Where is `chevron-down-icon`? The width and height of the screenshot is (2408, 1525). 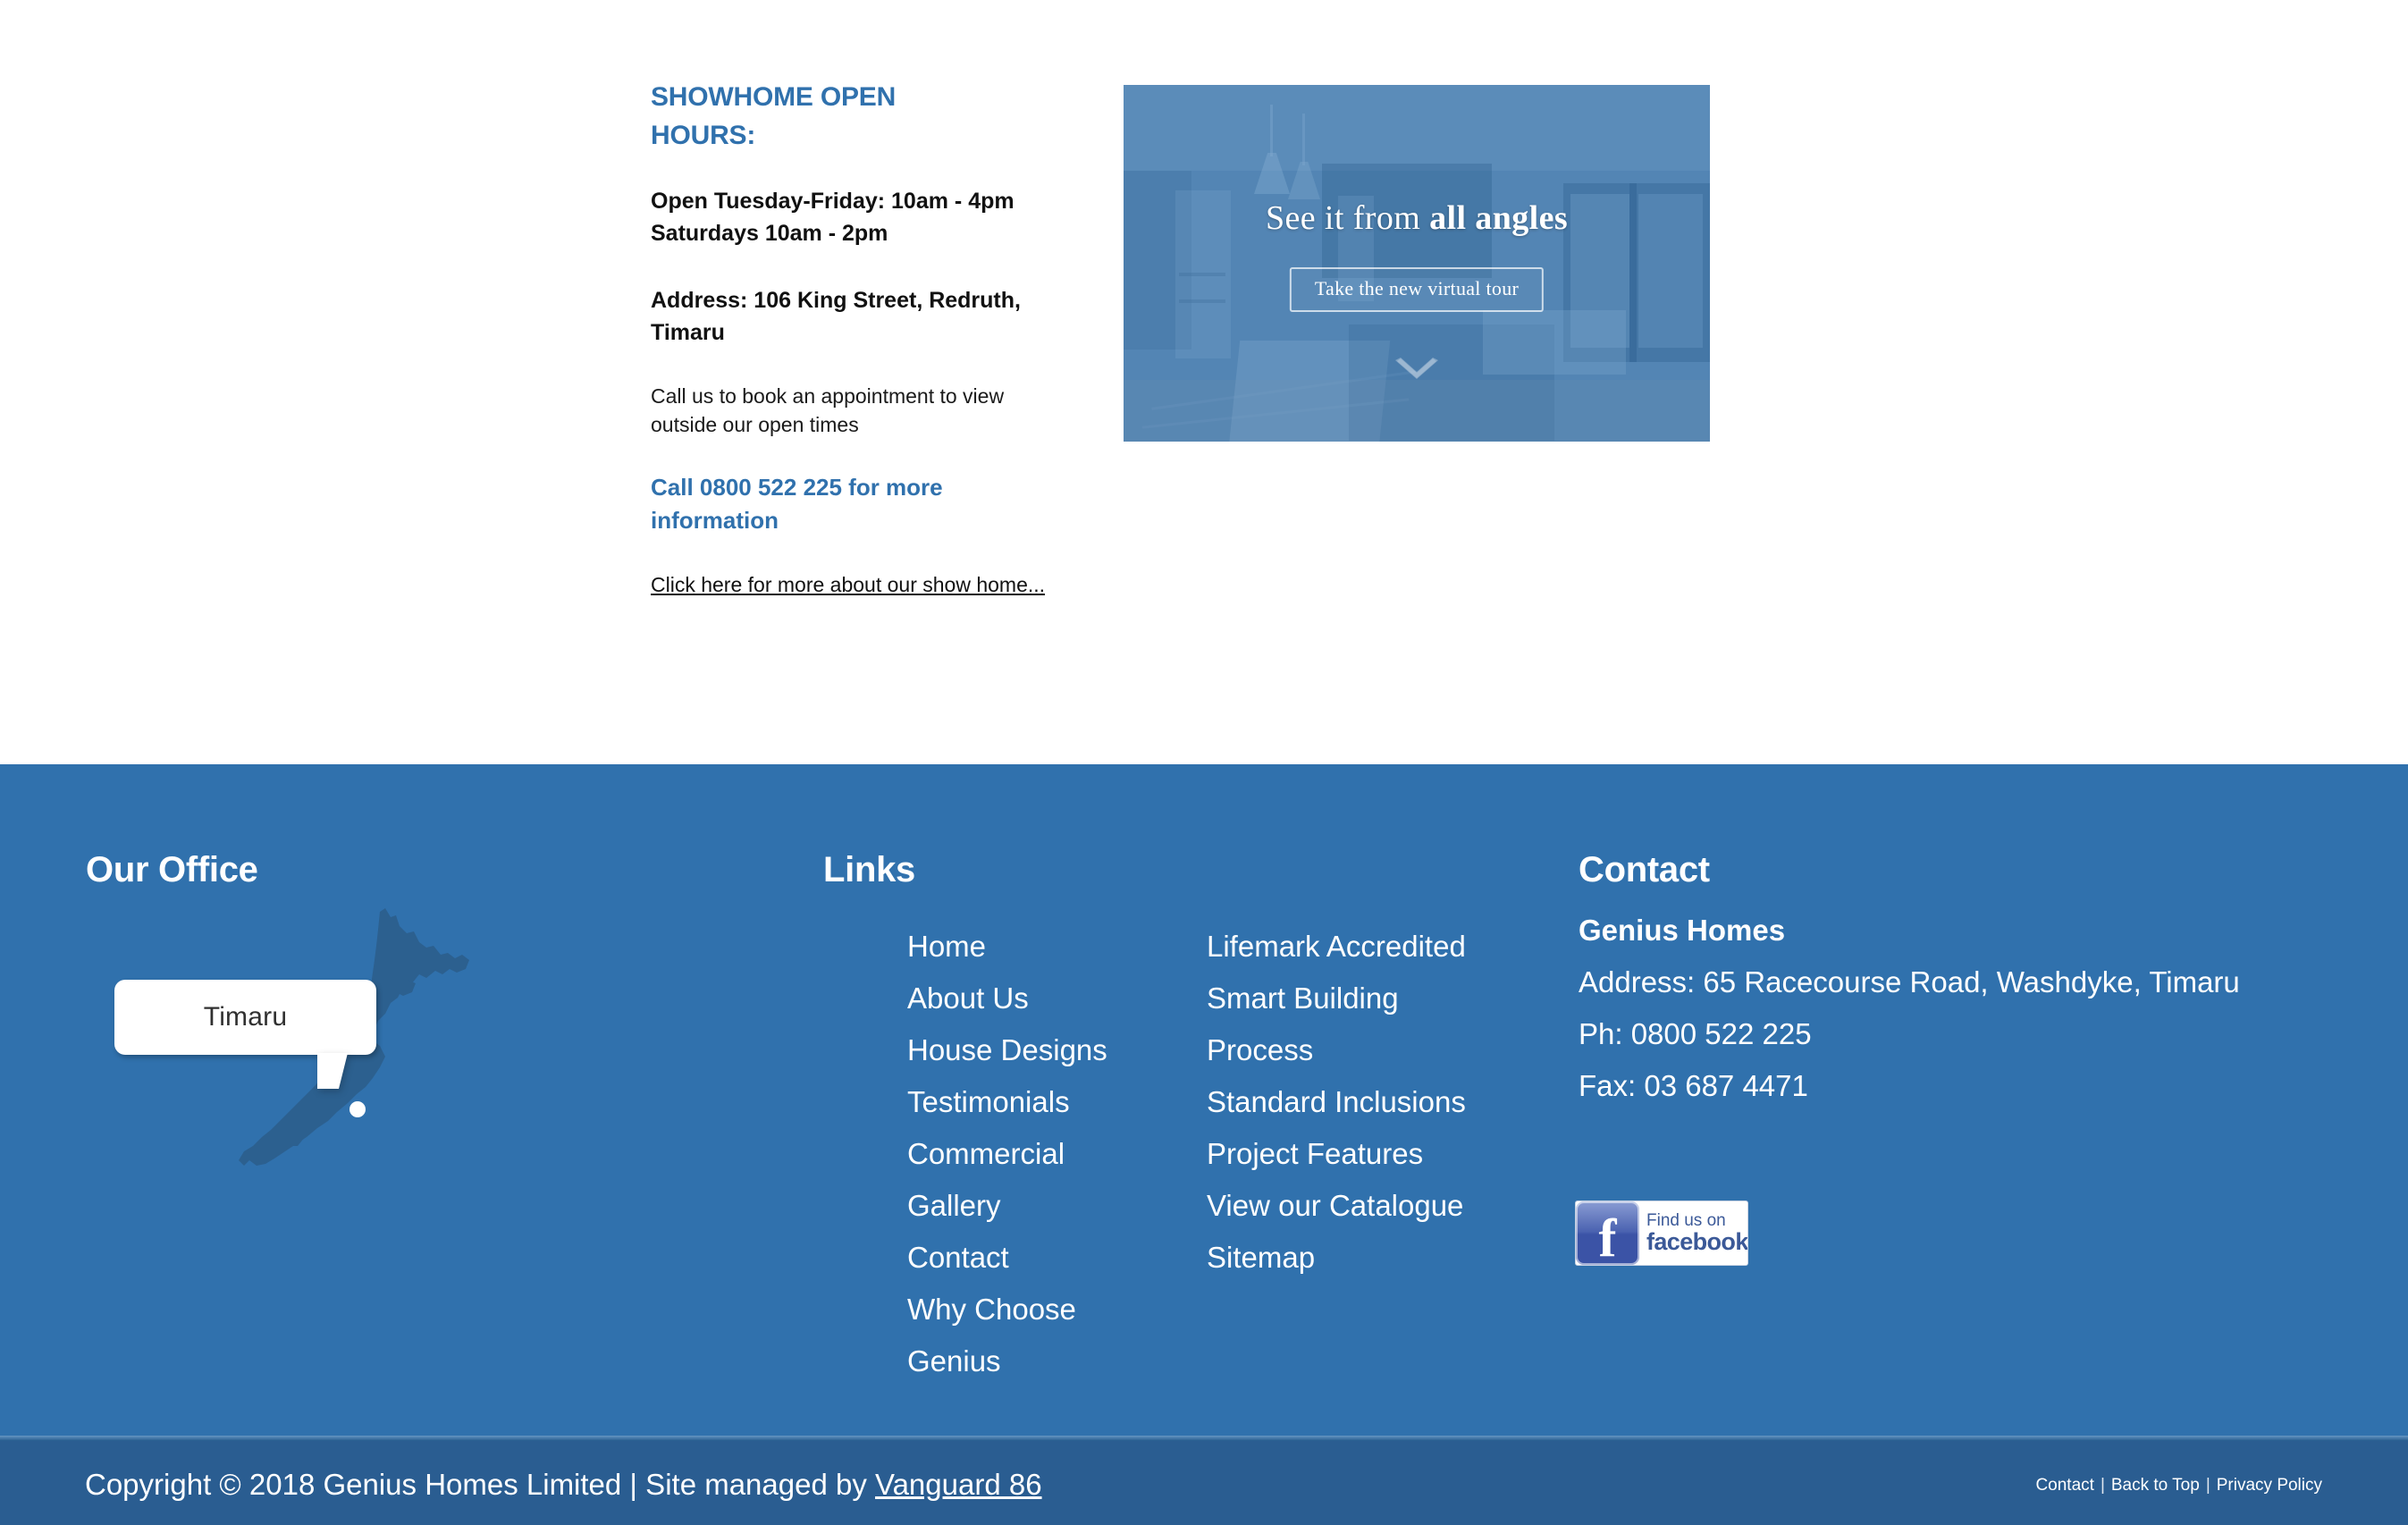
chevron-down-icon is located at coordinates (1416, 368).